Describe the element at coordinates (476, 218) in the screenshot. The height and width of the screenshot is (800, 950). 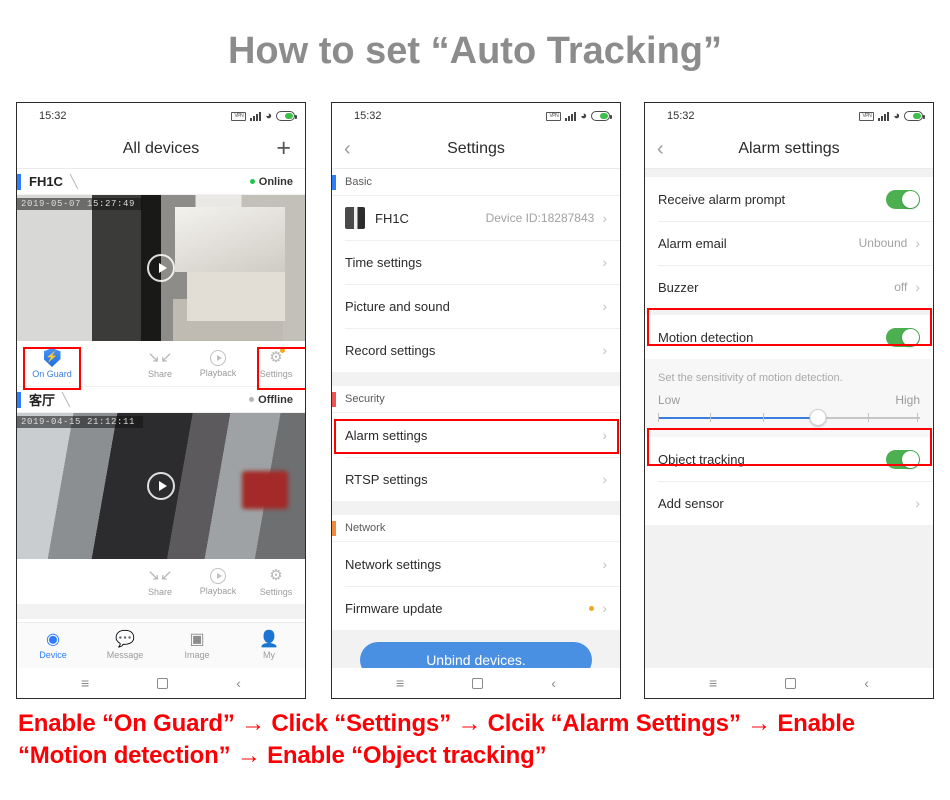
I see `settings-row-device: FH1C Device ID:18287843 ›` at that location.